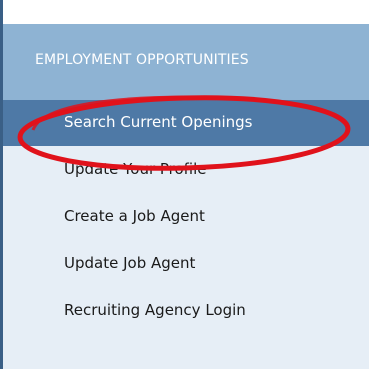 Image resolution: width=369 pixels, height=369 pixels. Describe the element at coordinates (130, 263) in the screenshot. I see `menu-item-label: Update Job Agent` at that location.